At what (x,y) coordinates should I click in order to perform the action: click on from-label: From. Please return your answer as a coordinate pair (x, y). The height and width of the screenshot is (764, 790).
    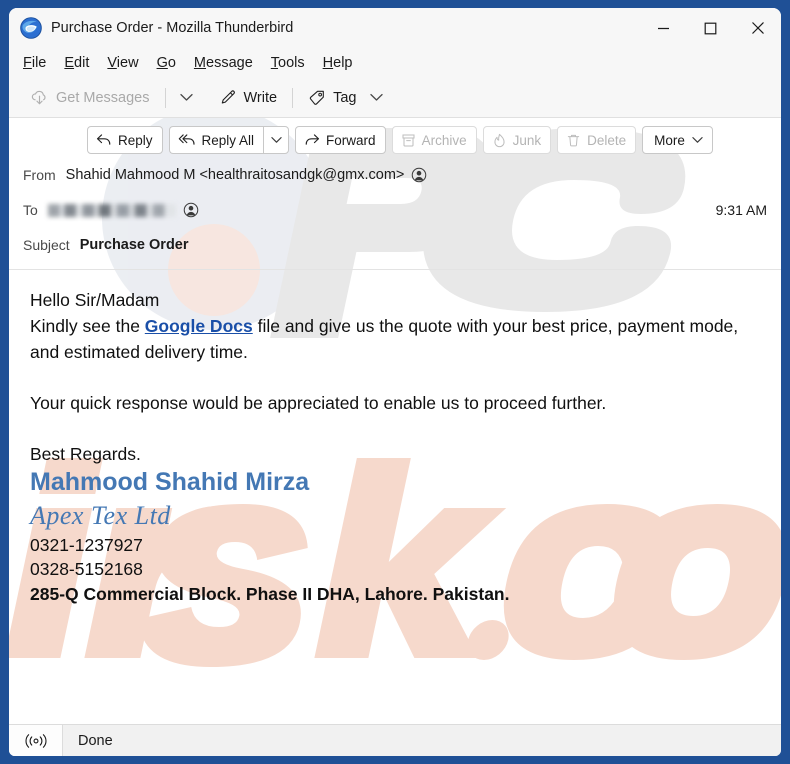
    Looking at the image, I should click on (39, 175).